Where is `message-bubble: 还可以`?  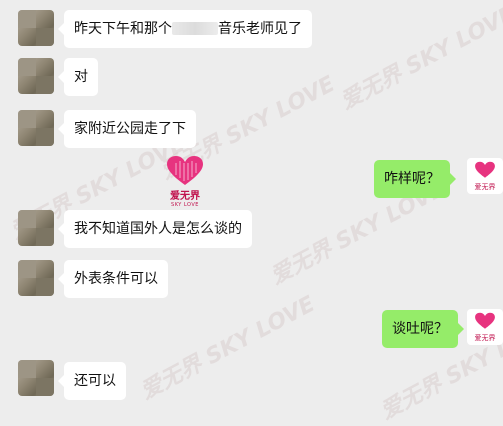
message-bubble: 还可以 is located at coordinates (92, 381).